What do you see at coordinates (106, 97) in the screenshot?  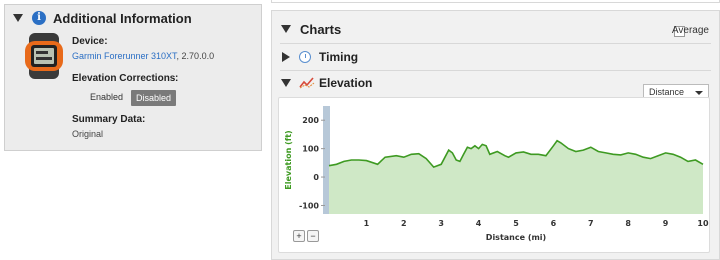 I see `enabled-option: Enabled` at bounding box center [106, 97].